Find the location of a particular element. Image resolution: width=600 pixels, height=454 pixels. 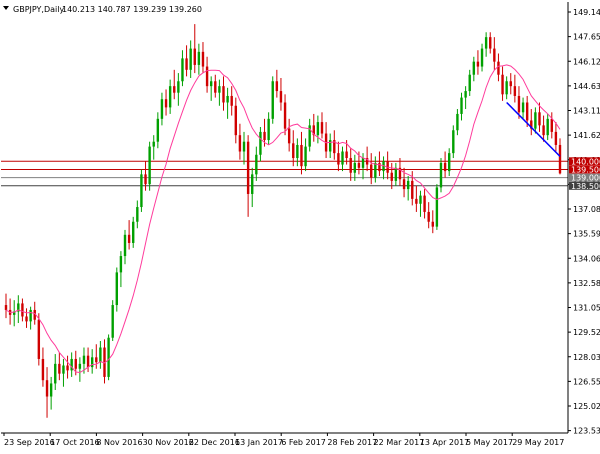

time-tick-label: 30 Nov 2016 is located at coordinates (168, 442).